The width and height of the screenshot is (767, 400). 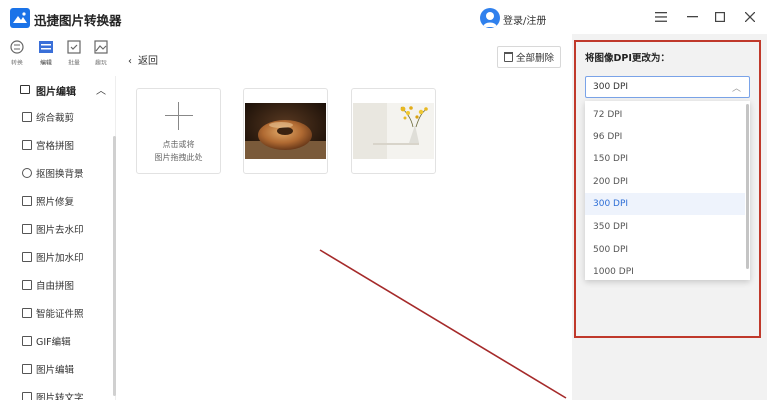 I want to click on dpi-option: 350 DPI, so click(x=665, y=227).